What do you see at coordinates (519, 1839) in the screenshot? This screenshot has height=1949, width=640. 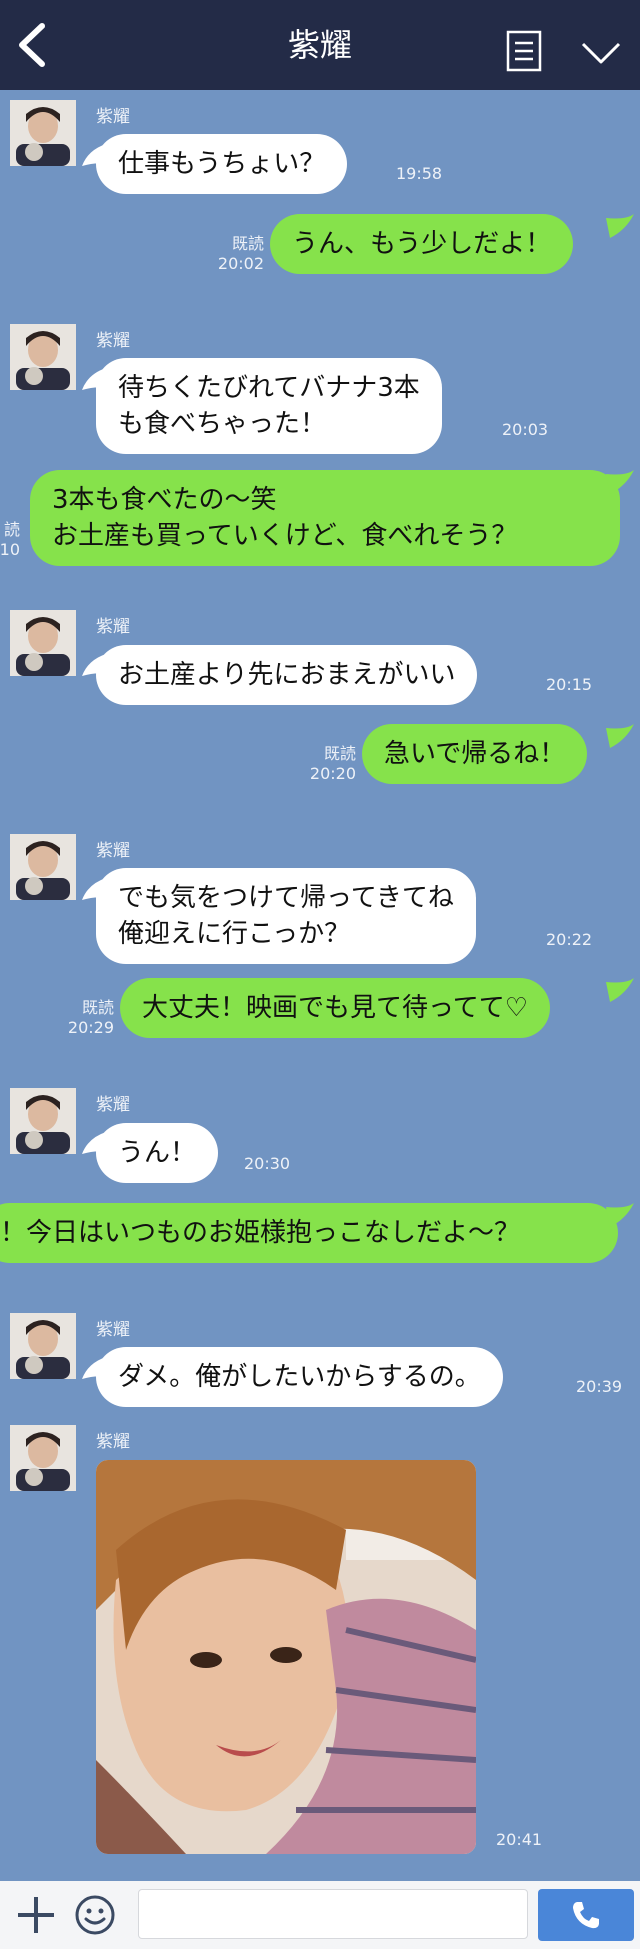 I see `message-time: 20:41` at bounding box center [519, 1839].